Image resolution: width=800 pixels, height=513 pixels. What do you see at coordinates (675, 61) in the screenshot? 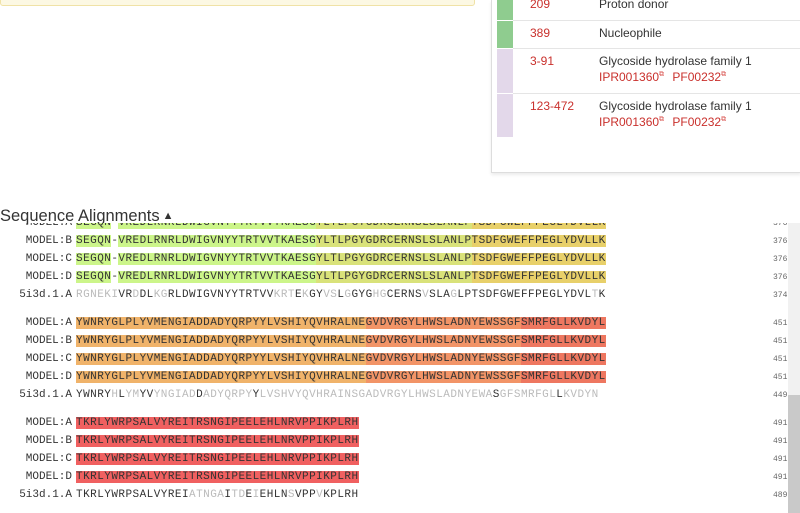
I see `feature-name: Glycoside hydrolase family 1` at bounding box center [675, 61].